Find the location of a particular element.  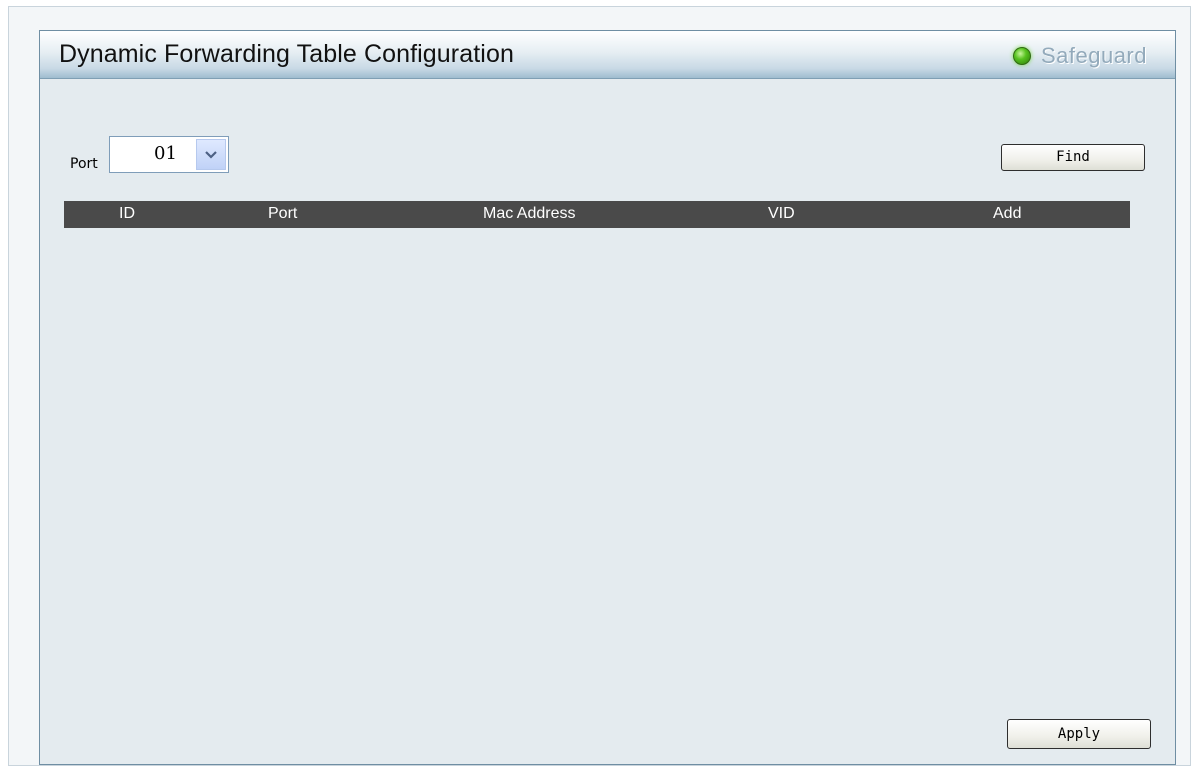

table-header: ID Port Mac Address VID Add is located at coordinates (597, 214).